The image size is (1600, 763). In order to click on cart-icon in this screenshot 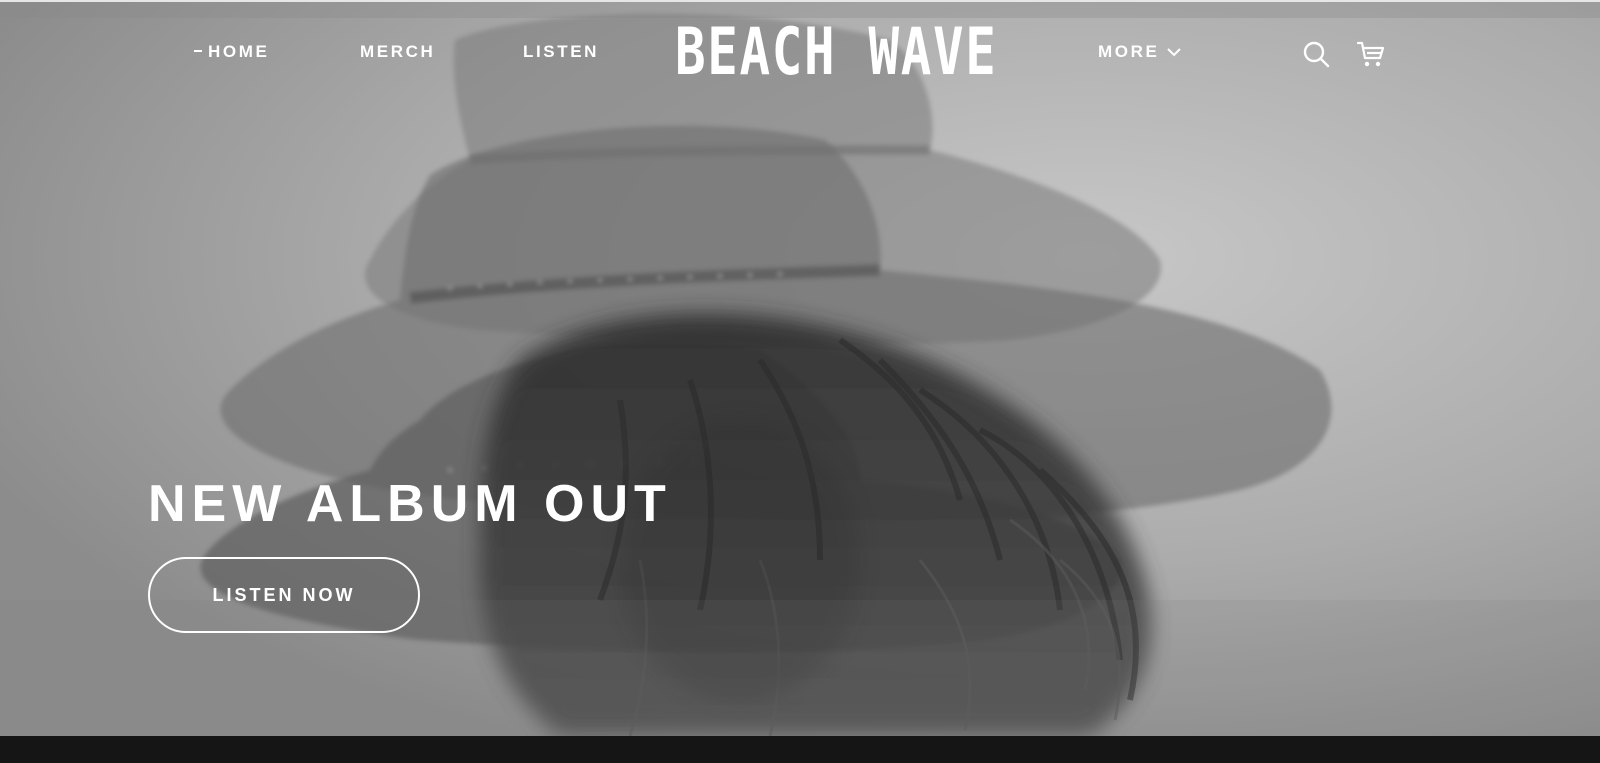, I will do `click(1370, 54)`.